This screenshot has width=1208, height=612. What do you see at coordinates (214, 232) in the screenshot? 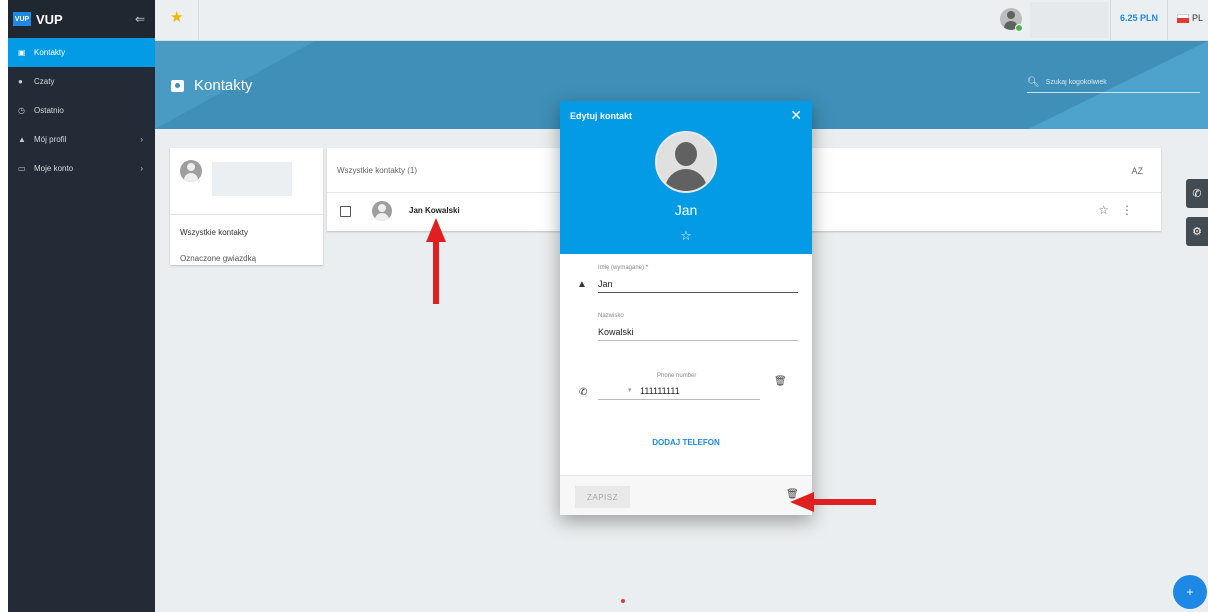
I see `filter-all-contacts: Wszystkie kontakty` at bounding box center [214, 232].